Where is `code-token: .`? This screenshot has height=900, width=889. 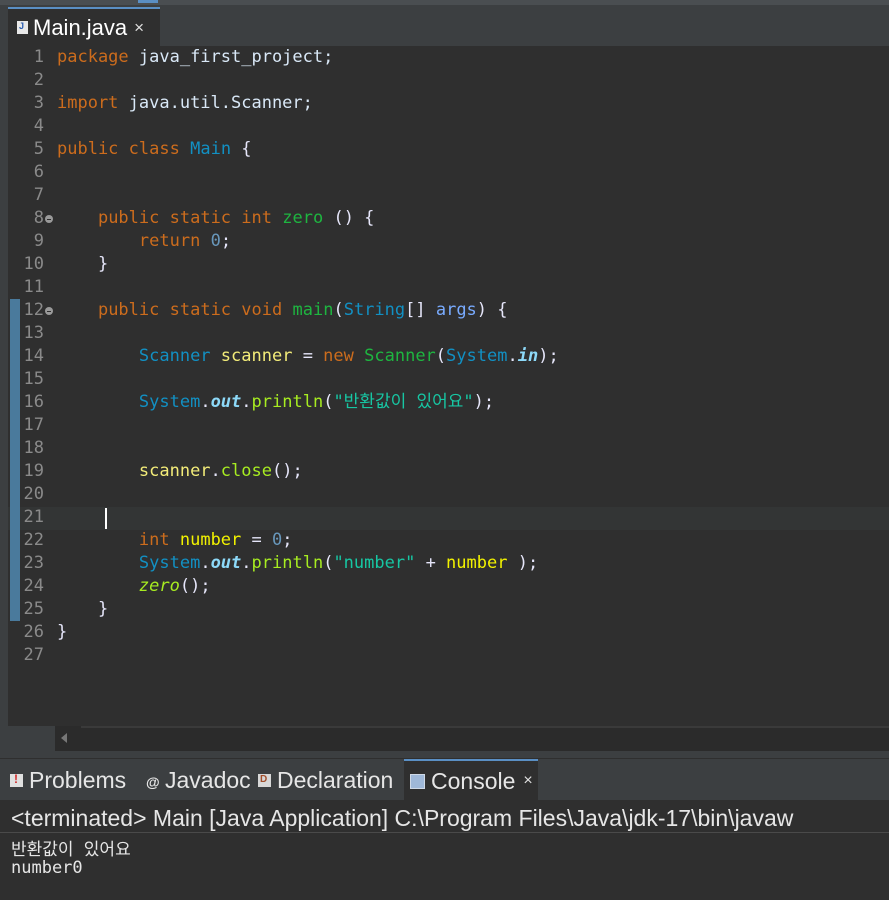 code-token: . is located at coordinates (246, 402).